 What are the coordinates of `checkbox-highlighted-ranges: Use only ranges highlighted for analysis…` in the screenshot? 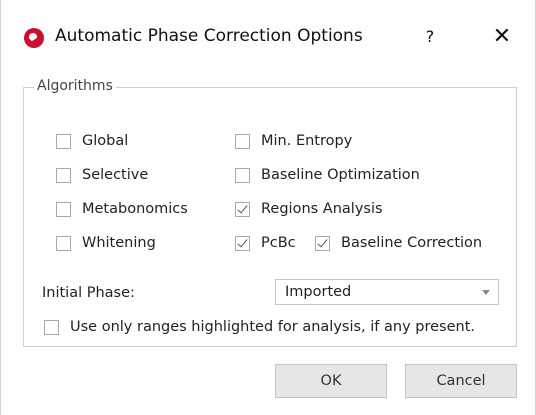 It's located at (259, 327).